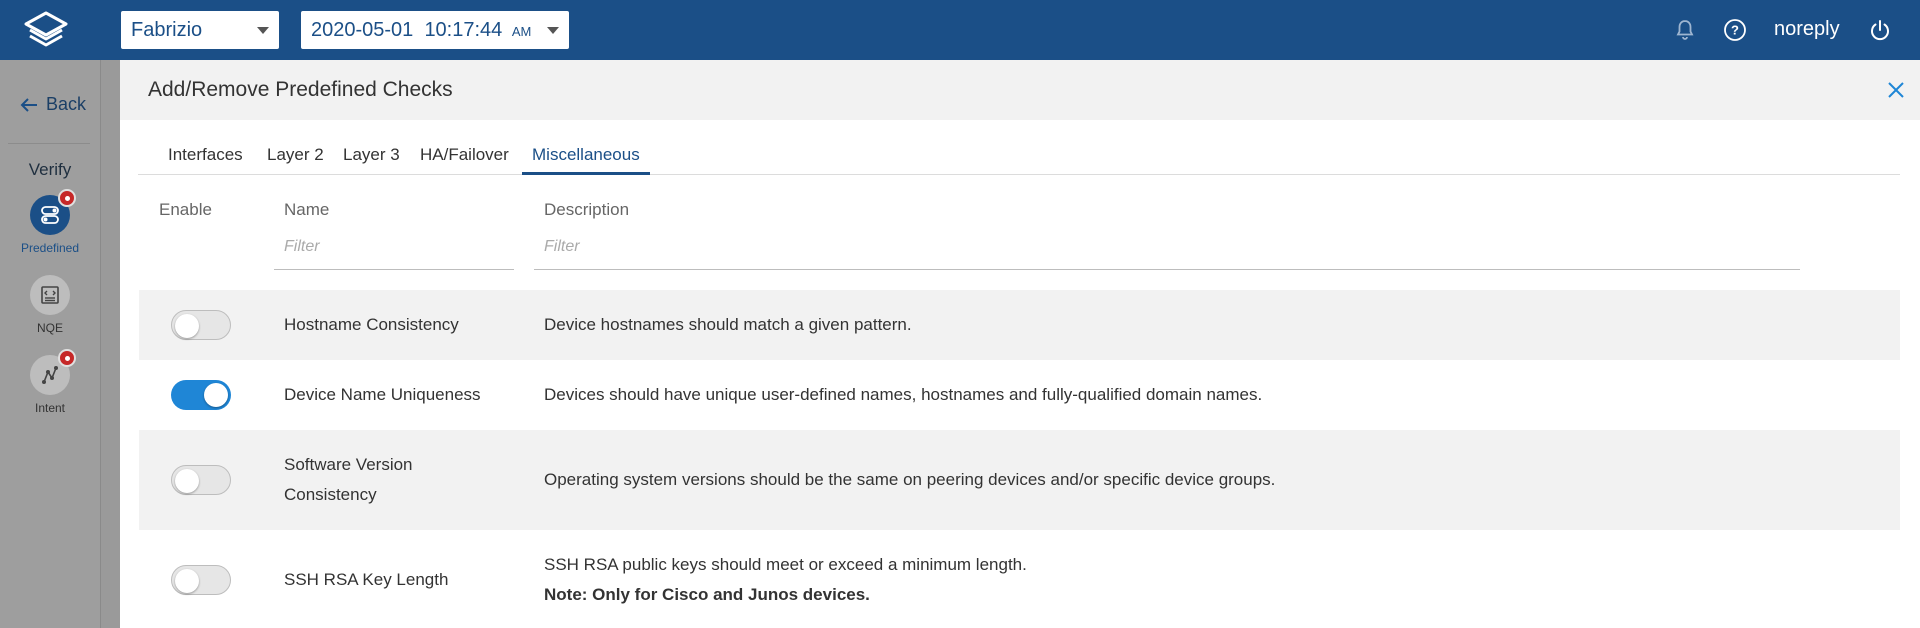 This screenshot has height=628, width=1920. Describe the element at coordinates (330, 494) in the screenshot. I see `check-name-line: Consistency` at that location.